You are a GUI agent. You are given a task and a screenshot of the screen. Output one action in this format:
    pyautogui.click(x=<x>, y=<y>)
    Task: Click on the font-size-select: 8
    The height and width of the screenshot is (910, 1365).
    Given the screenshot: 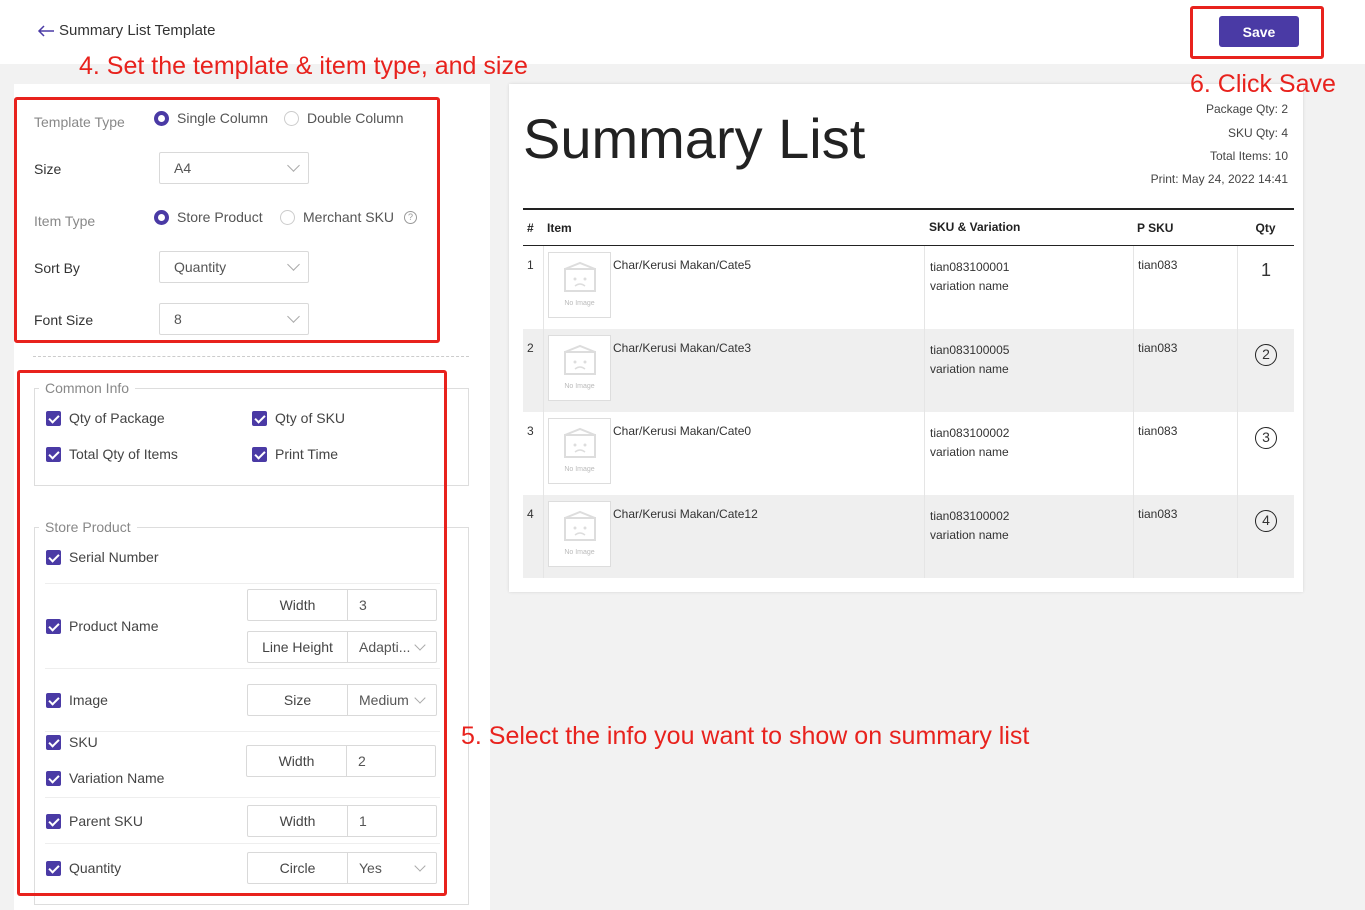 What is the action you would take?
    pyautogui.click(x=234, y=319)
    